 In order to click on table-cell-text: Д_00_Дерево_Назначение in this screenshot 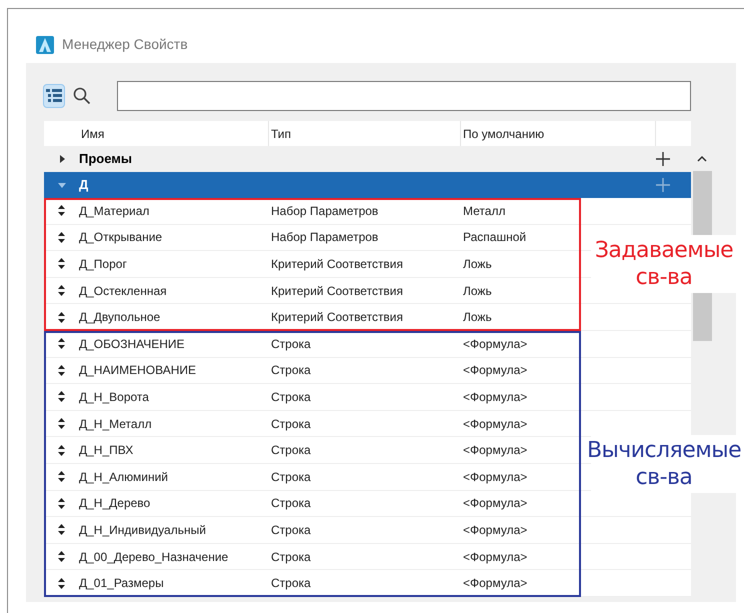, I will do `click(154, 557)`.